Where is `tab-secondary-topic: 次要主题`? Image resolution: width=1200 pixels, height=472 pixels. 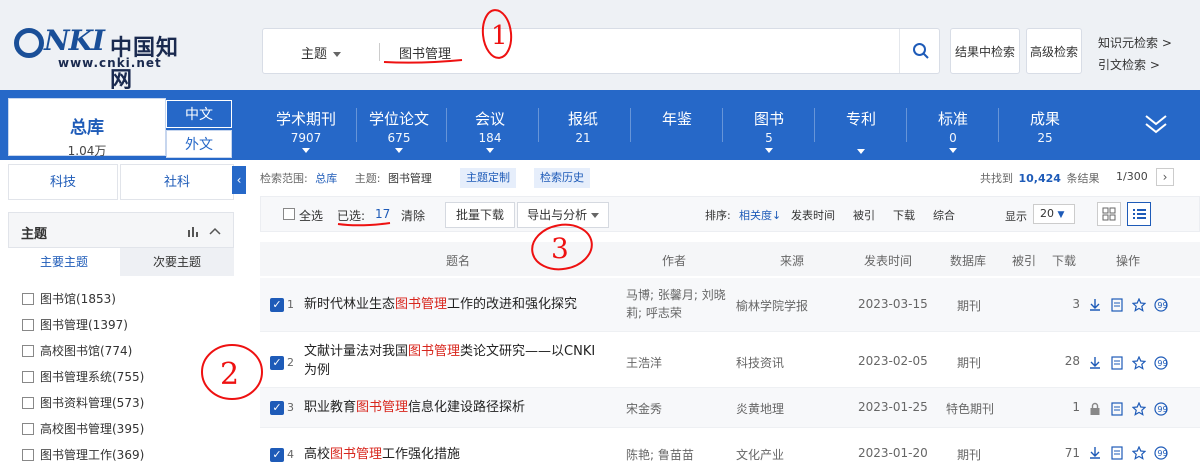 tab-secondary-topic: 次要主题 is located at coordinates (177, 262).